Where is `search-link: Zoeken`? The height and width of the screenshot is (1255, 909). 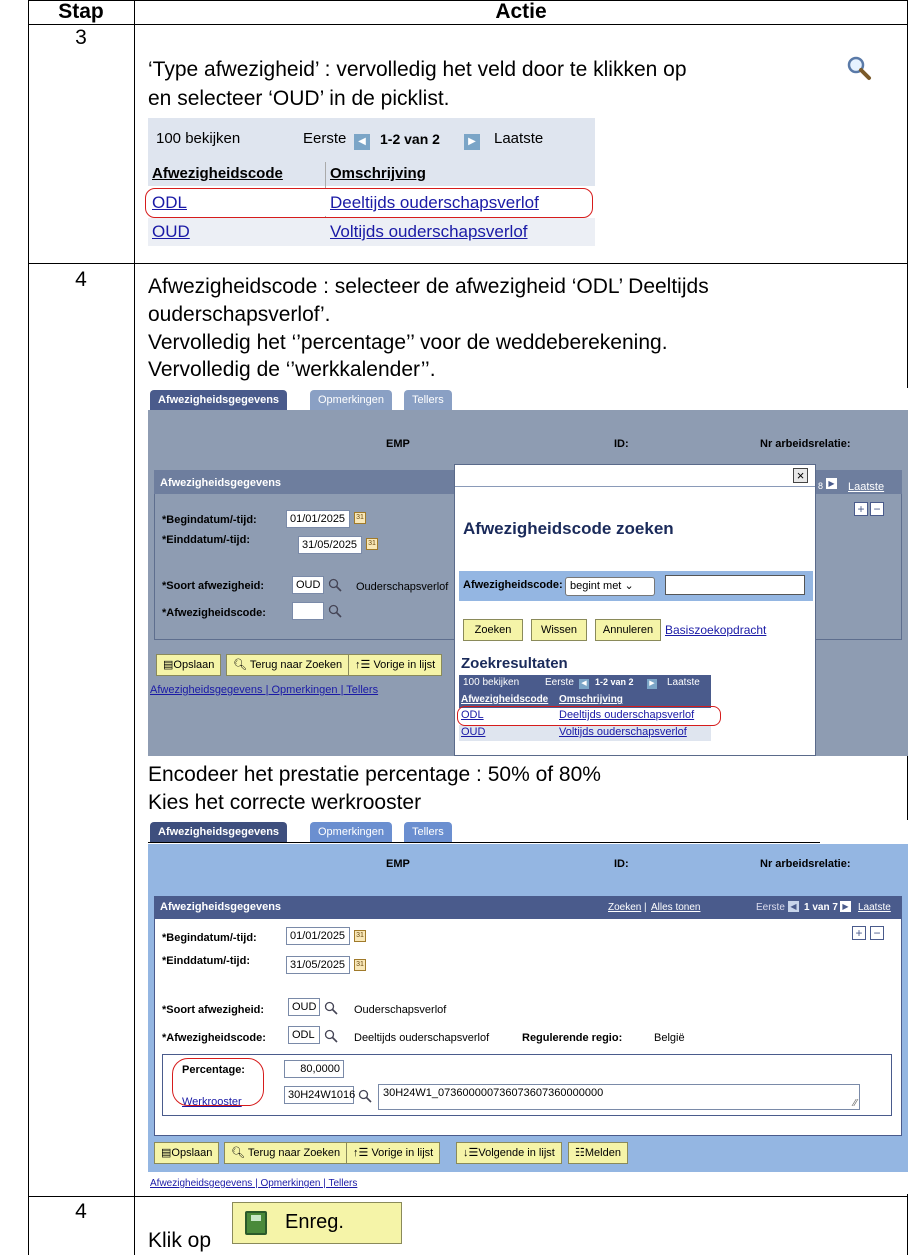 search-link: Zoeken is located at coordinates (624, 907).